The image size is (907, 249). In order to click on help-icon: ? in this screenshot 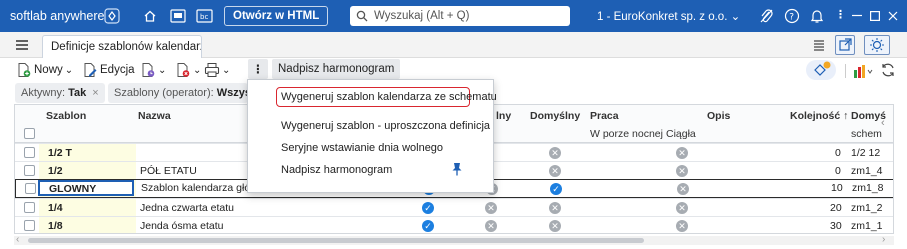, I will do `click(792, 16)`.